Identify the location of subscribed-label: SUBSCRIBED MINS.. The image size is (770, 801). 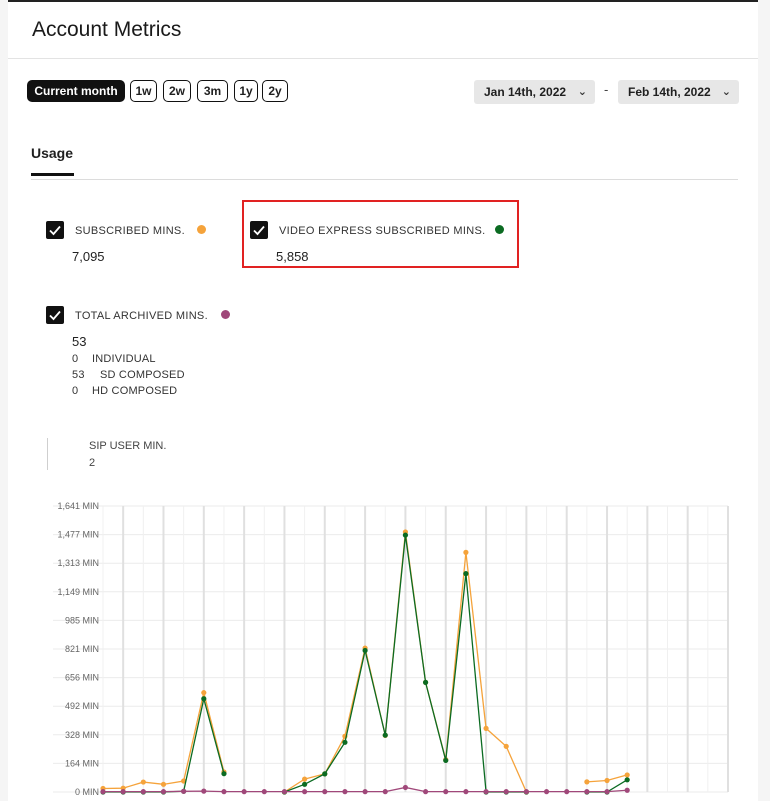
(130, 231).